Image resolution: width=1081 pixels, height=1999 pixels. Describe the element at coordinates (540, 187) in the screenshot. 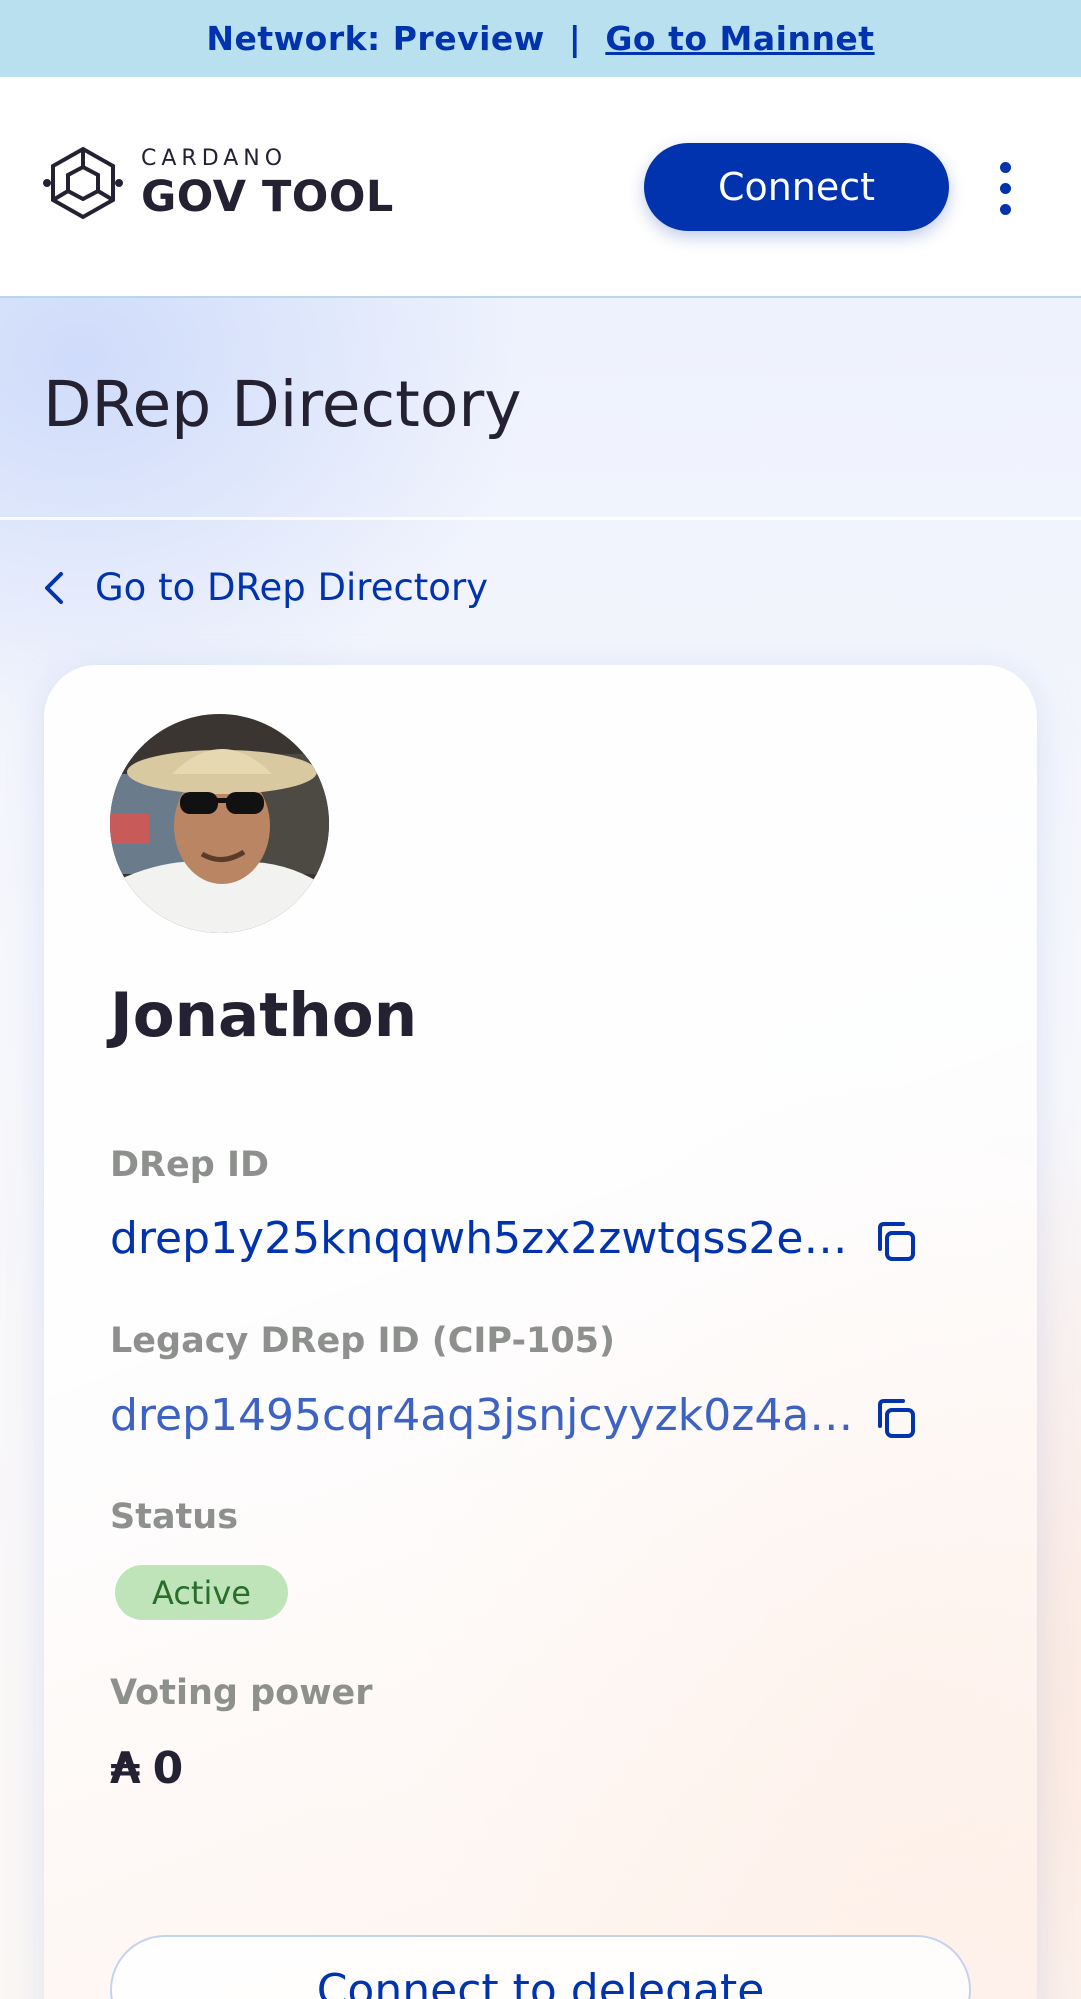

I see `app-header: CARDANO GOV TOOL Connect` at that location.